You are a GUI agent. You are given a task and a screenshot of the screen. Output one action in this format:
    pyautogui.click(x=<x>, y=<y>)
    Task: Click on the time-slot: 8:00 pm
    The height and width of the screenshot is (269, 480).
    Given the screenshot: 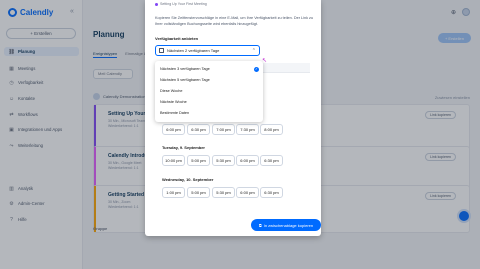 What is the action you would take?
    pyautogui.click(x=271, y=129)
    